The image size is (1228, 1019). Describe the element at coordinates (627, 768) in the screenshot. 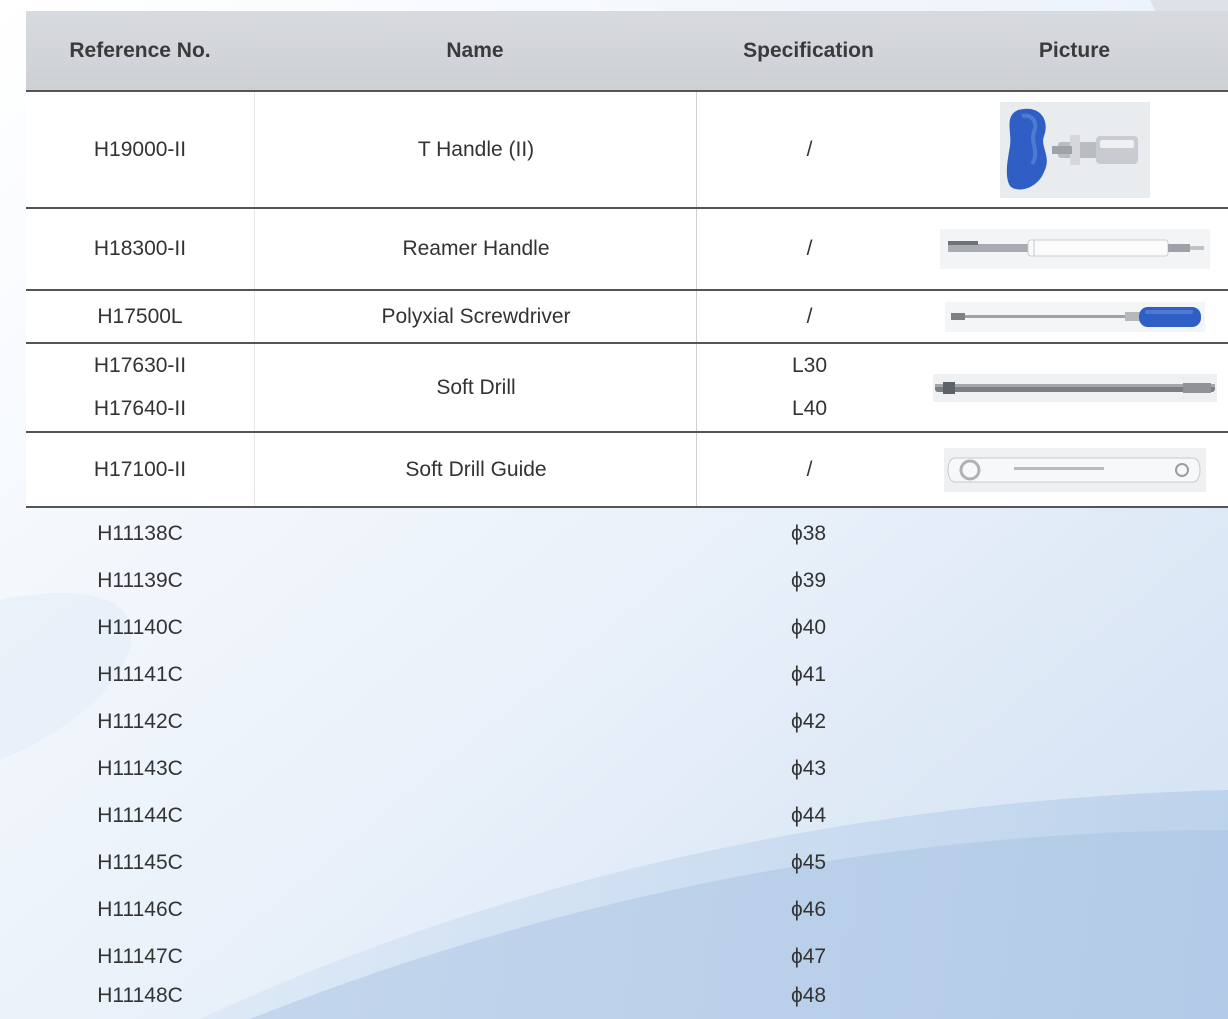

I see `table-row: H11143C ϕ43` at that location.